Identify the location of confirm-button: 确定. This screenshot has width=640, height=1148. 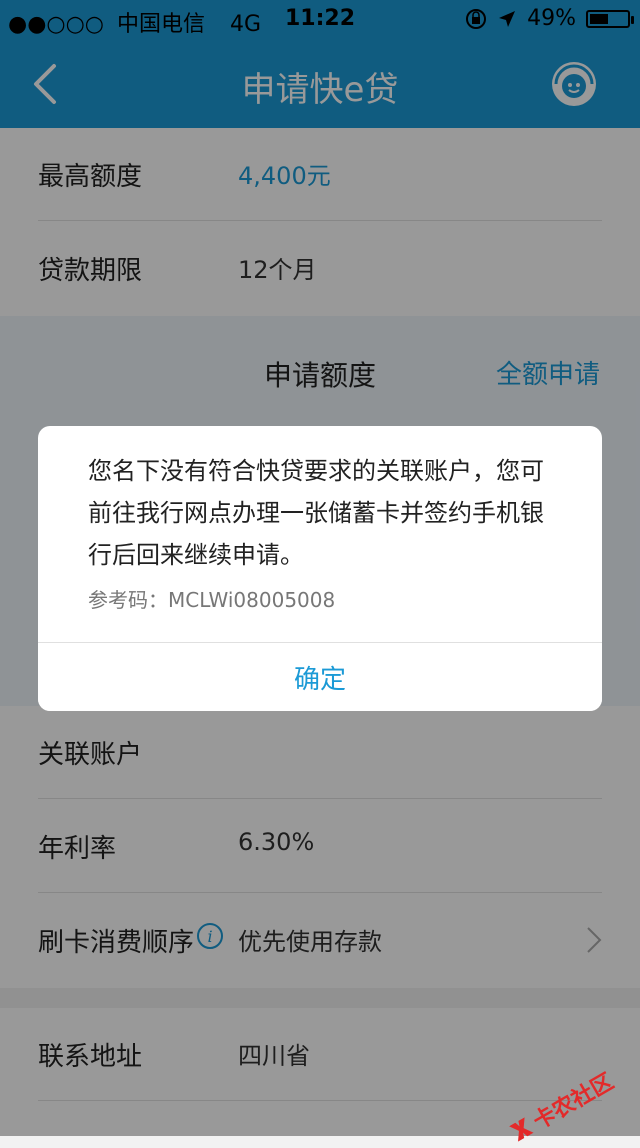
(320, 677).